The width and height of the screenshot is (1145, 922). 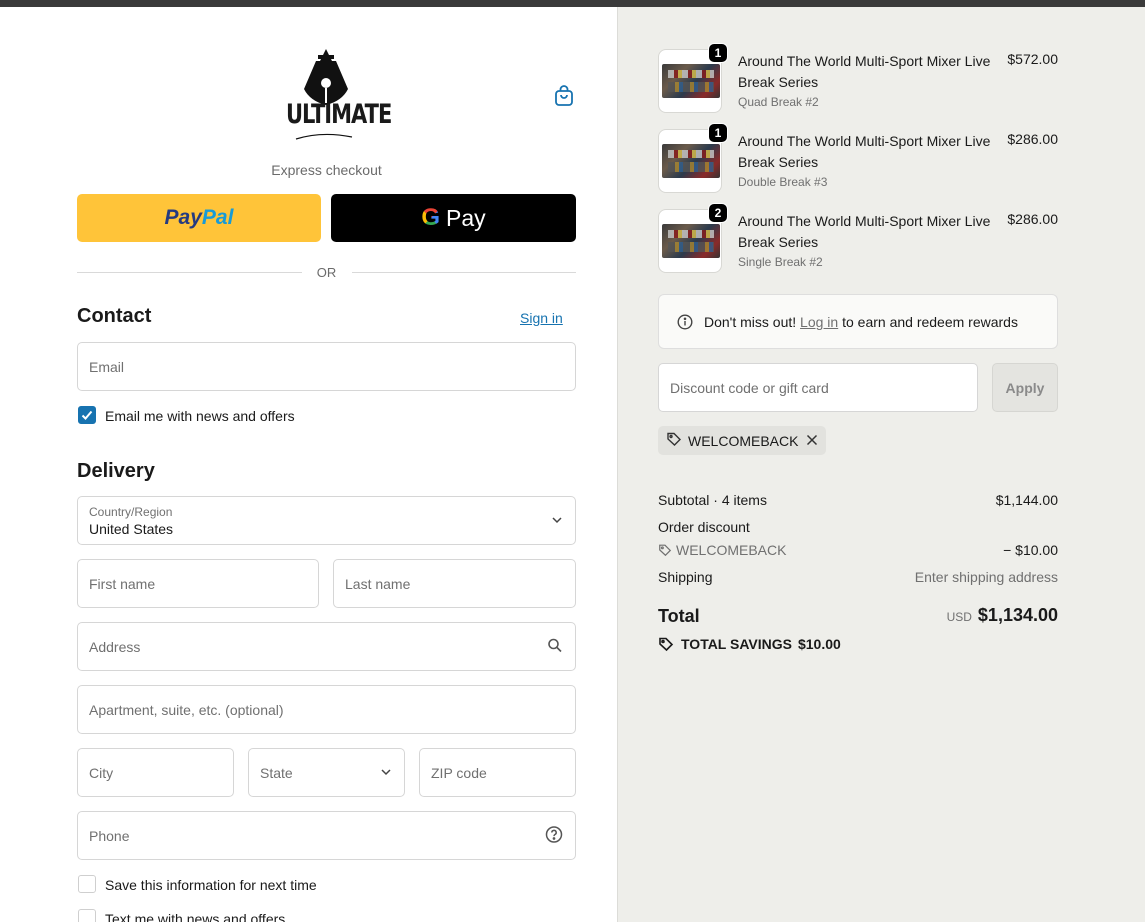 I want to click on quantity-badge: 2, so click(x=718, y=213).